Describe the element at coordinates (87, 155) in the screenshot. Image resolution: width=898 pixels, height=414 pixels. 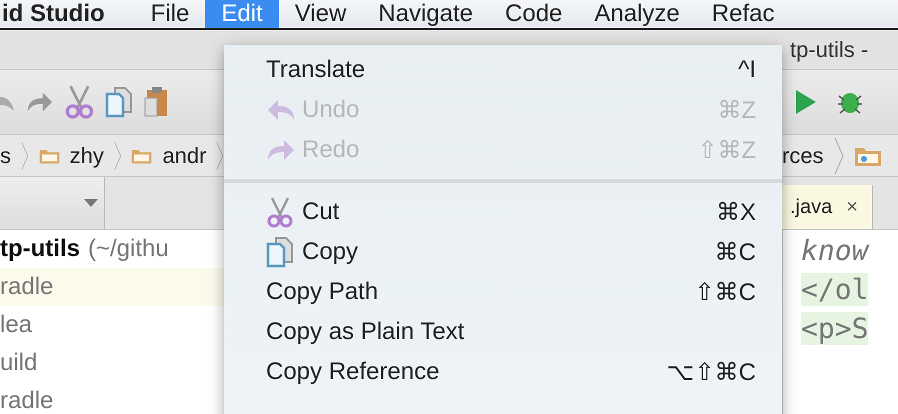
I see `breadcrumb-item: zhy` at that location.